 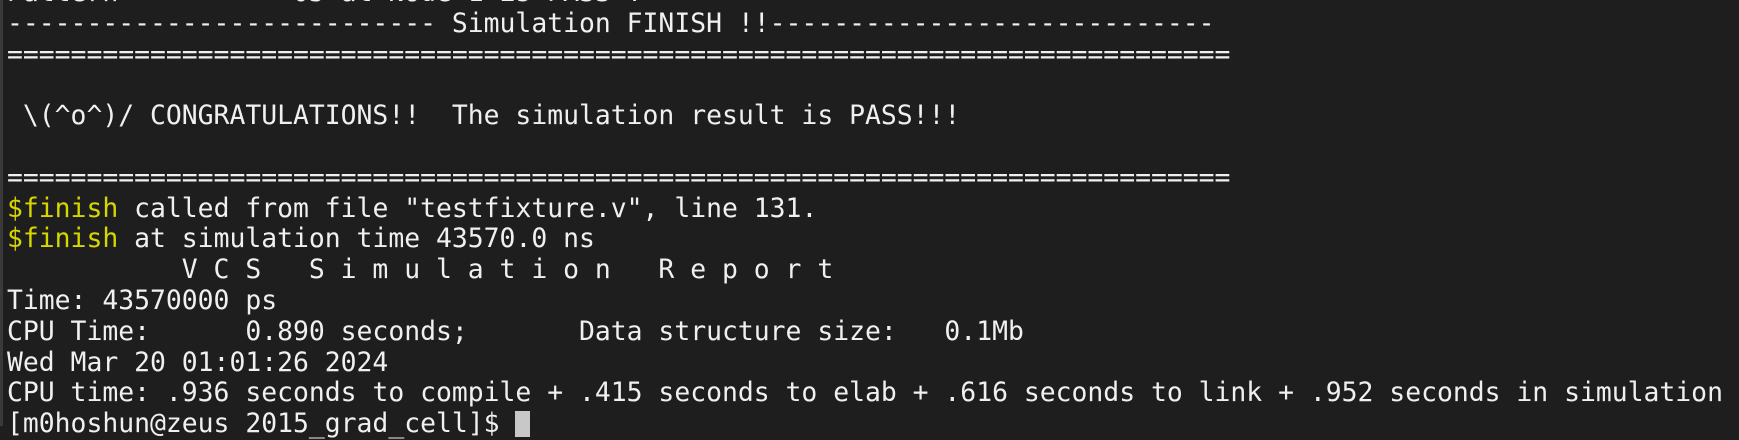 What do you see at coordinates (1, 213) in the screenshot?
I see `window-edge` at bounding box center [1, 213].